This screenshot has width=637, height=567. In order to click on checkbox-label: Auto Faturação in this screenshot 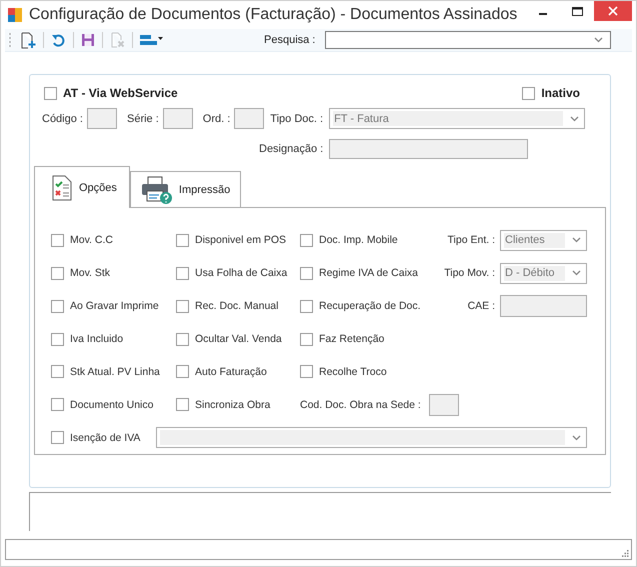, I will do `click(231, 372)`.